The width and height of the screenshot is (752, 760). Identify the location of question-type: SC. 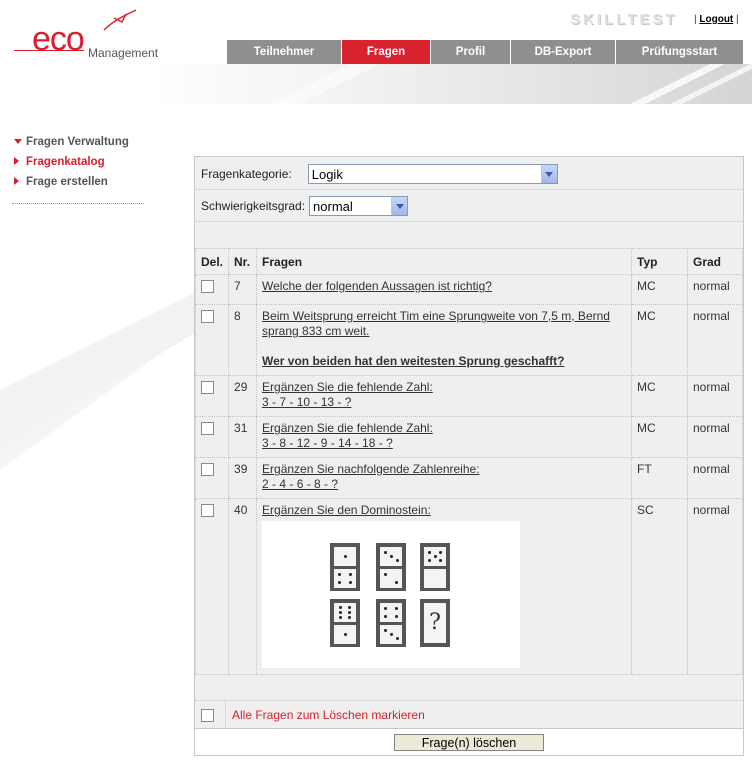
(659, 586).